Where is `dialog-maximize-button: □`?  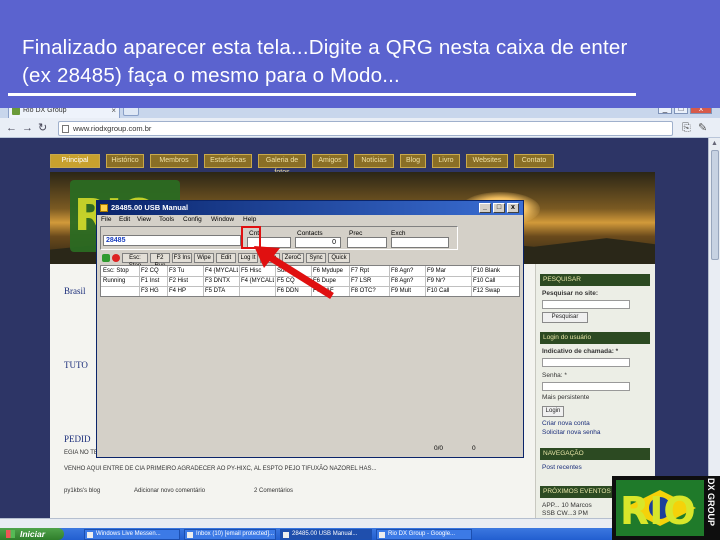
dialog-maximize-button: □ is located at coordinates (499, 208).